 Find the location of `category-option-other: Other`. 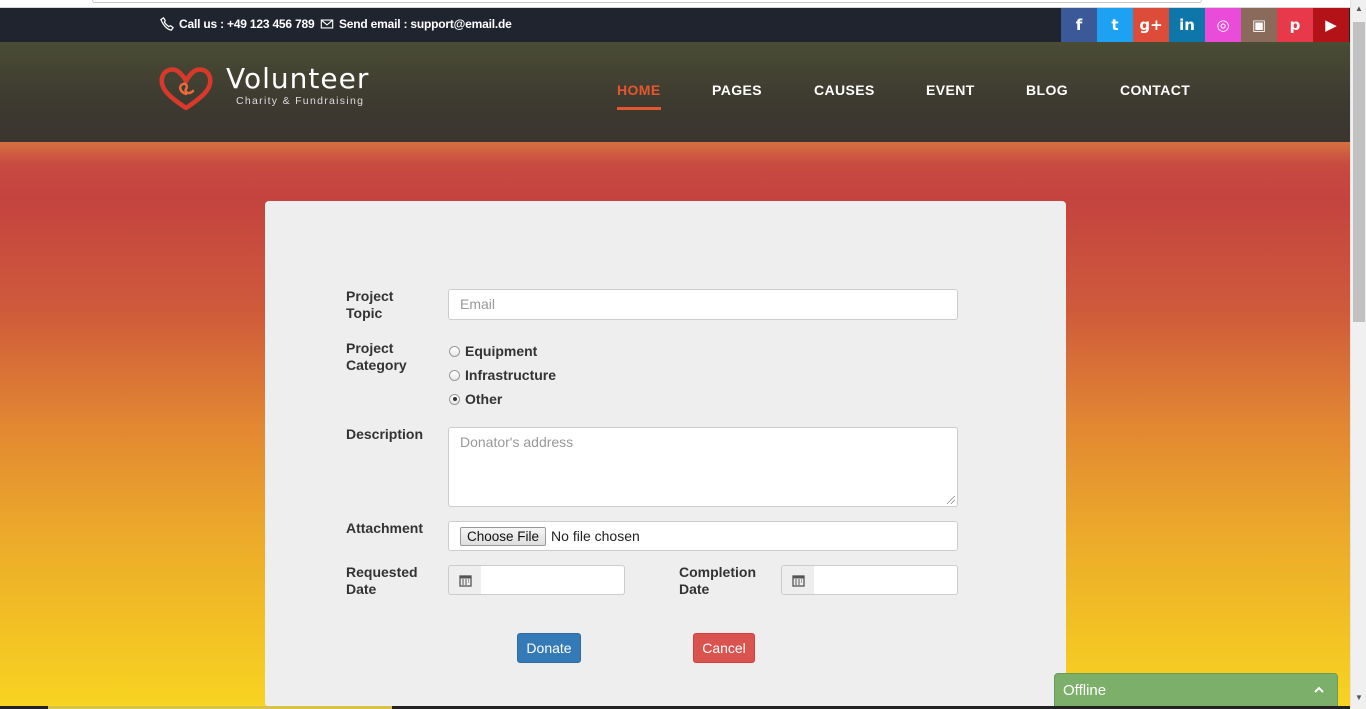

category-option-other: Other is located at coordinates (475, 399).